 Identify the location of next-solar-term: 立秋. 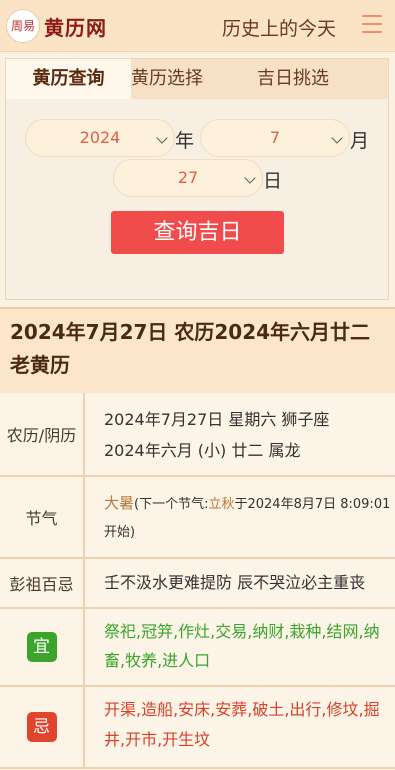
(221, 504).